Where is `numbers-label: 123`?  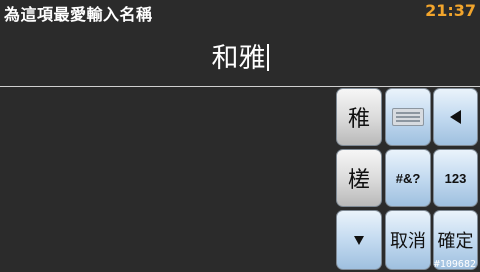
numbers-label: 123 is located at coordinates (455, 178).